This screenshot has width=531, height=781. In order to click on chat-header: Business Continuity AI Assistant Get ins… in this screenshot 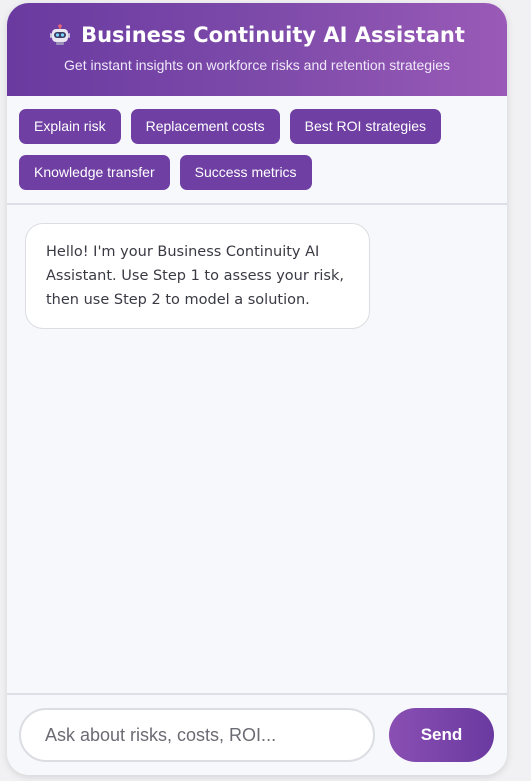, I will do `click(257, 49)`.